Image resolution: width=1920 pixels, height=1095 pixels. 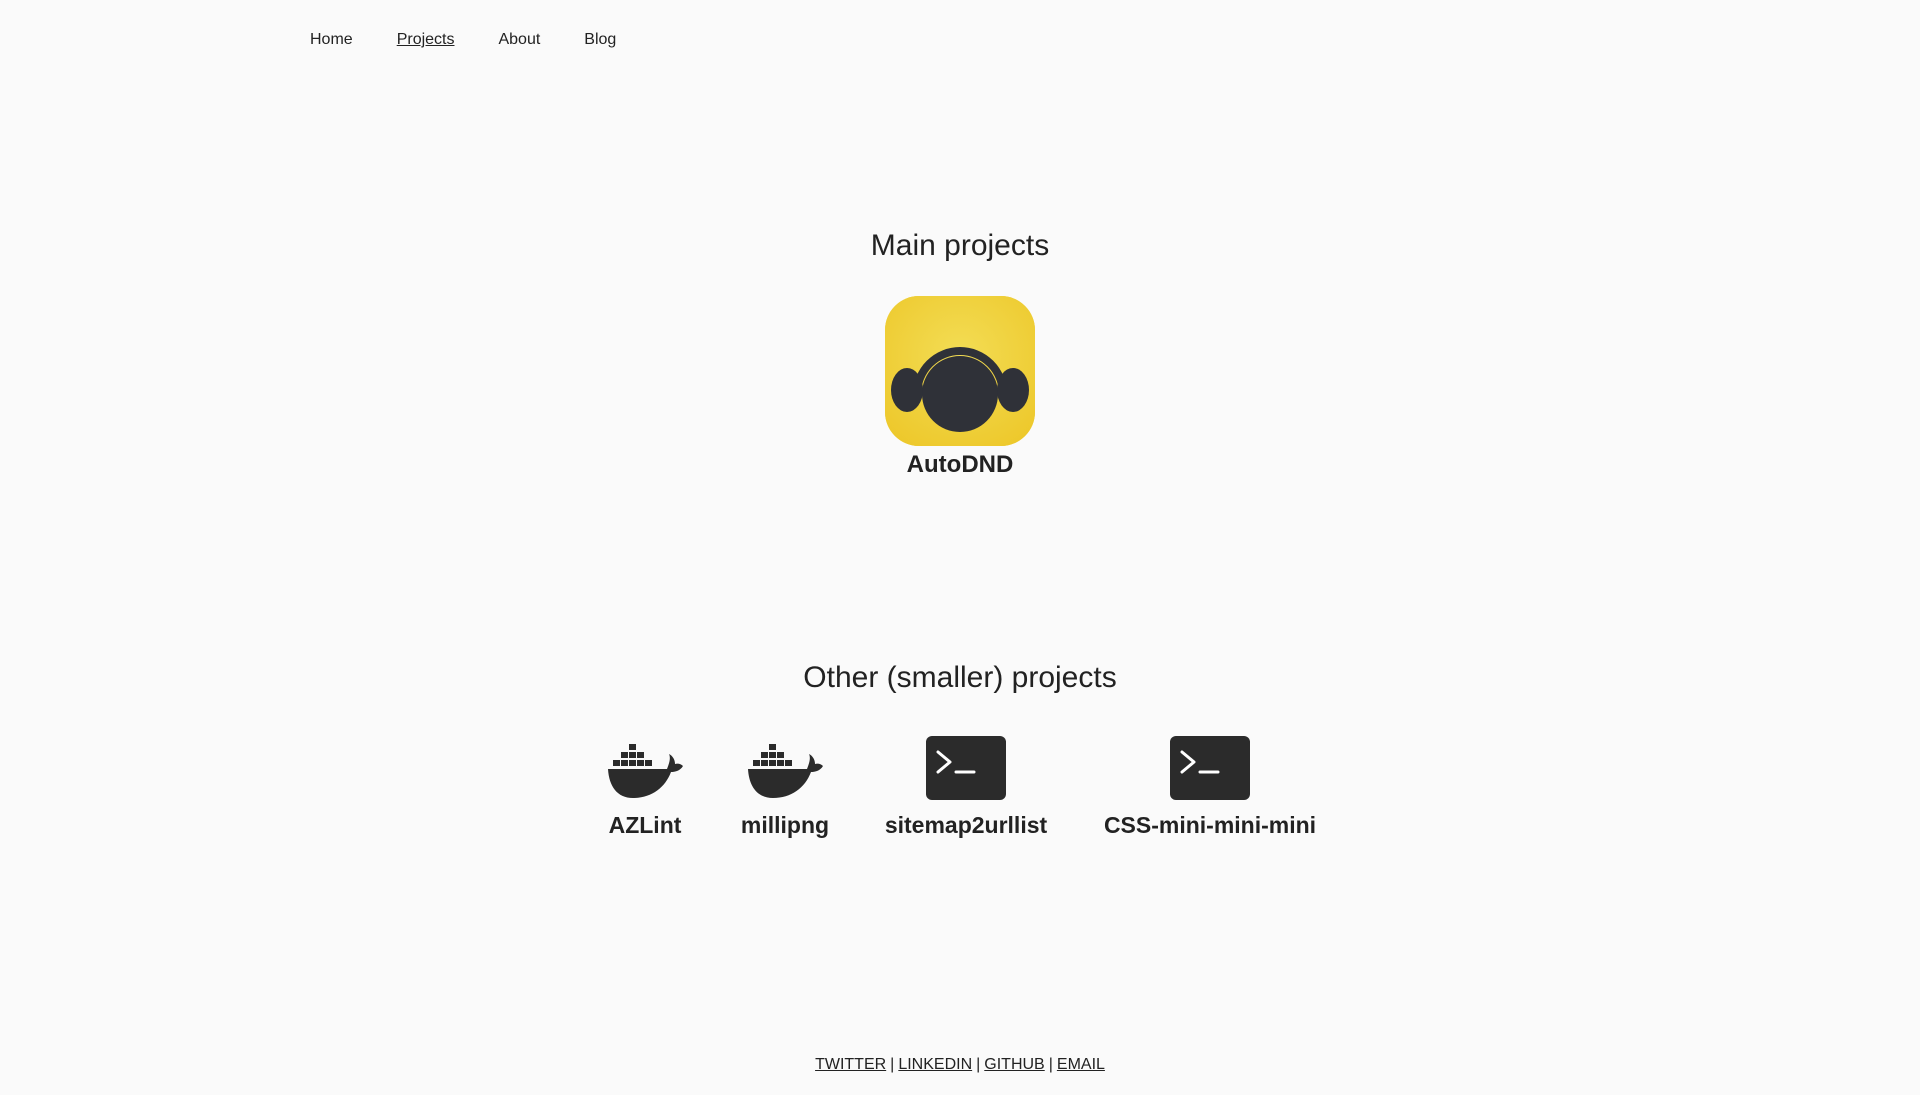 I want to click on nav-projects-link: Projects, so click(x=426, y=40).